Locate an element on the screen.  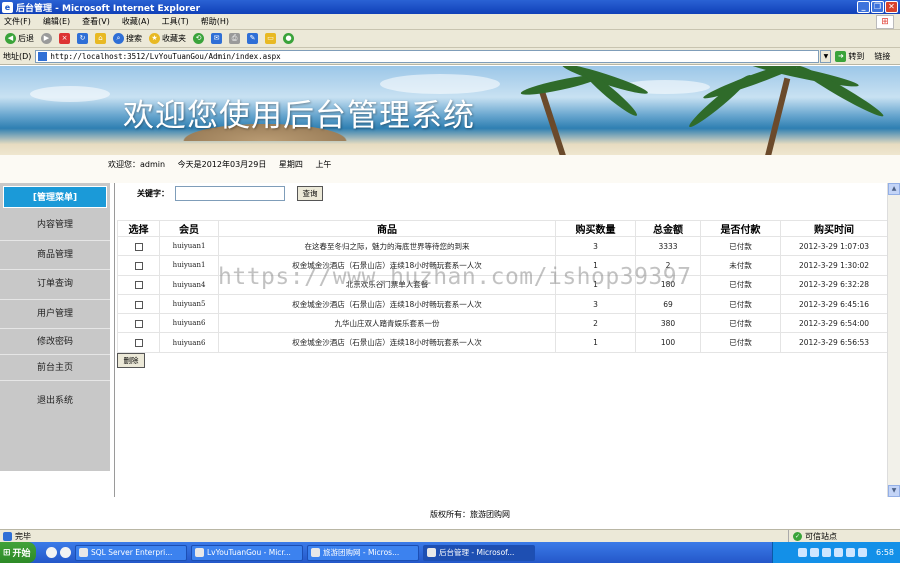
mail-button: ✉ is located at coordinates (216, 38).